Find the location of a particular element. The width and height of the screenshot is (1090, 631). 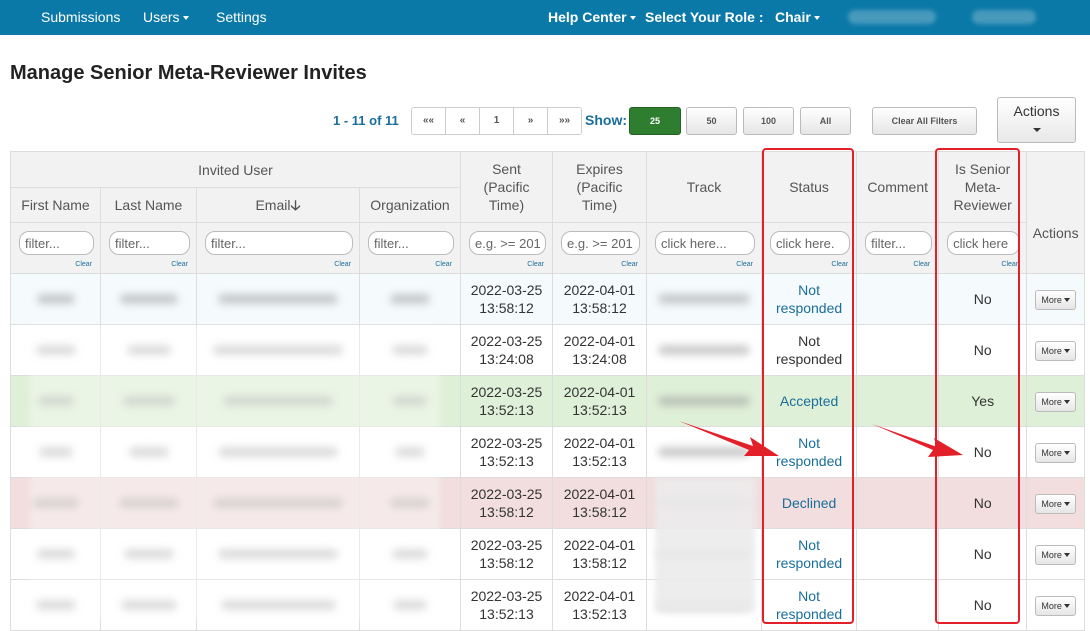

prev-page-button: « is located at coordinates (463, 121).